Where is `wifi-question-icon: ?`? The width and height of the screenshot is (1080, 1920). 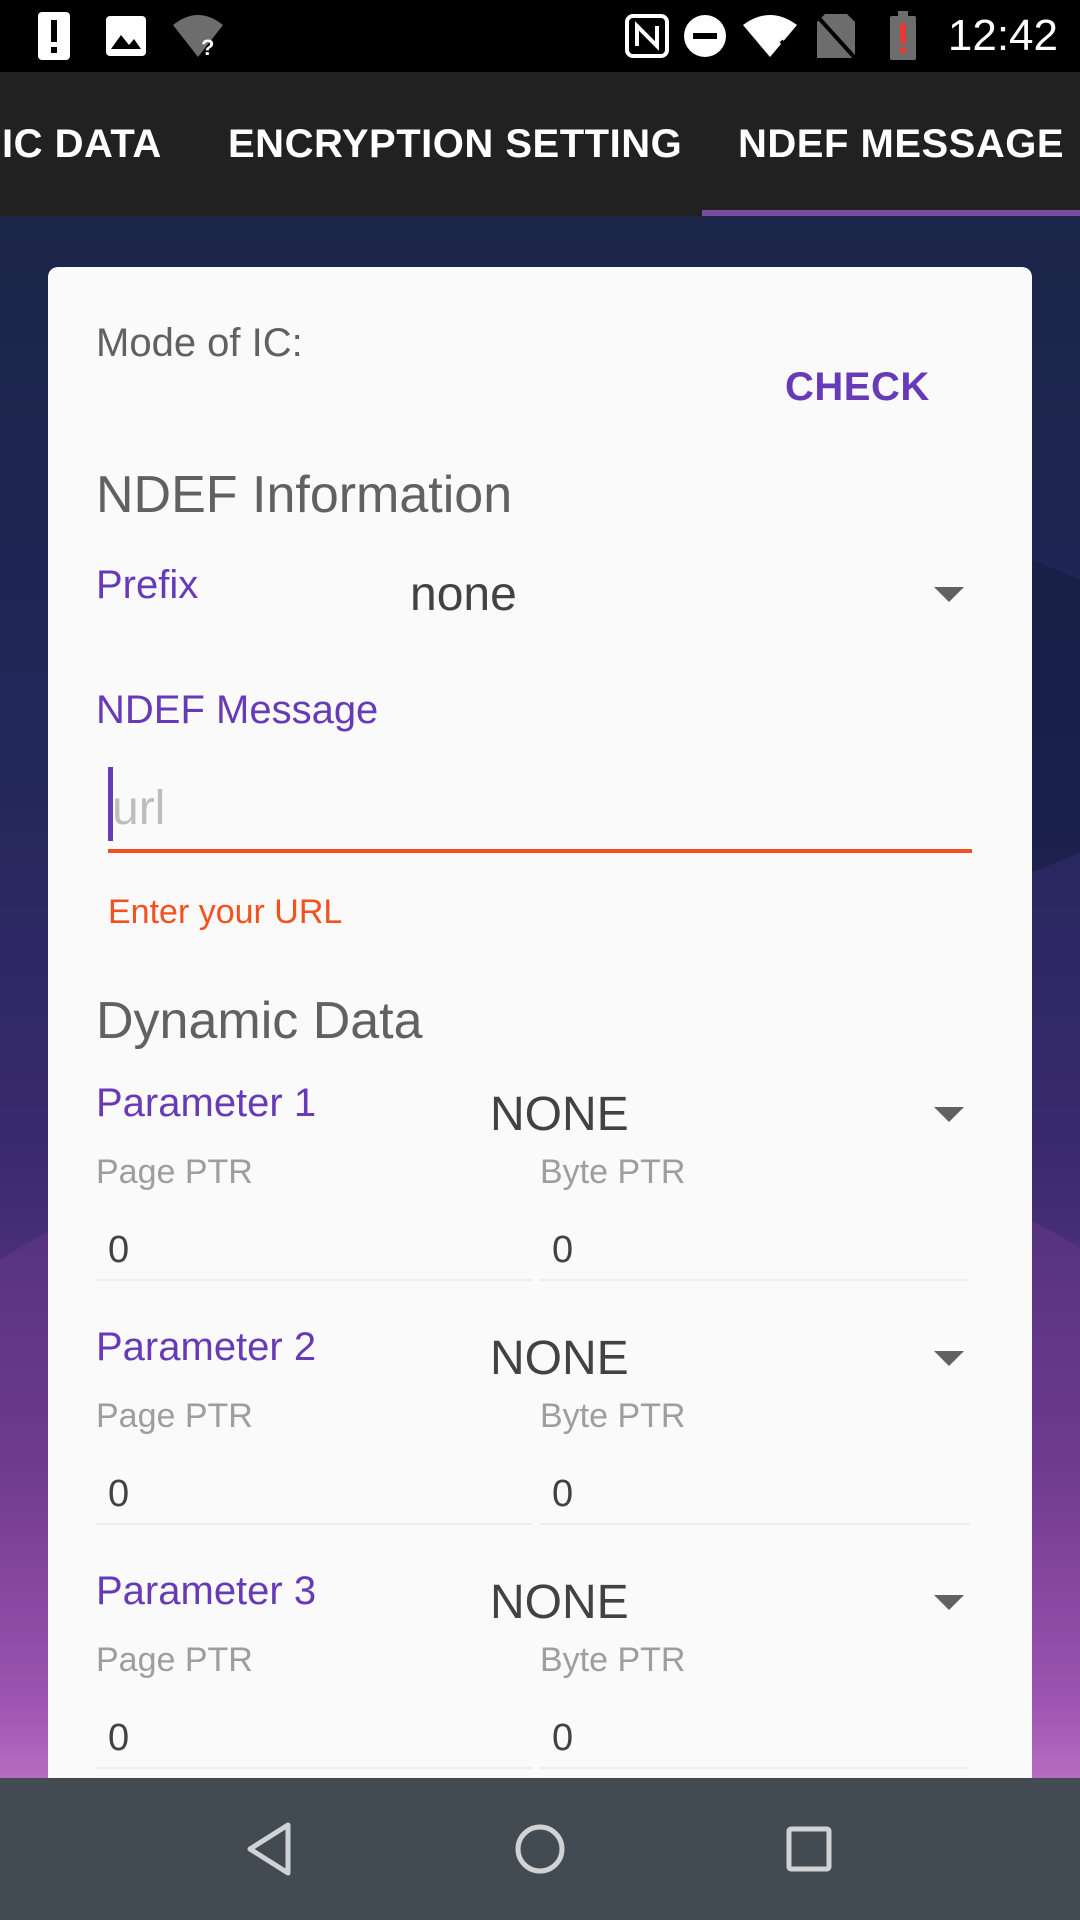
wifi-question-icon: ? is located at coordinates (198, 36).